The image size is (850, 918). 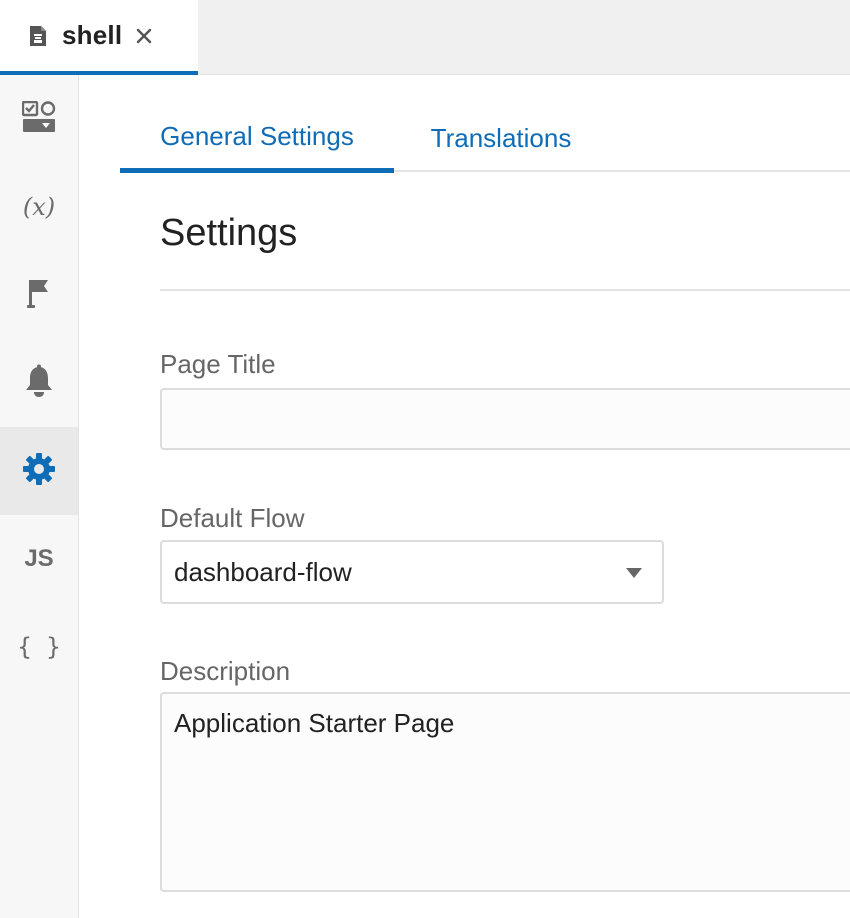 I want to click on section-title: Settings, so click(x=229, y=233).